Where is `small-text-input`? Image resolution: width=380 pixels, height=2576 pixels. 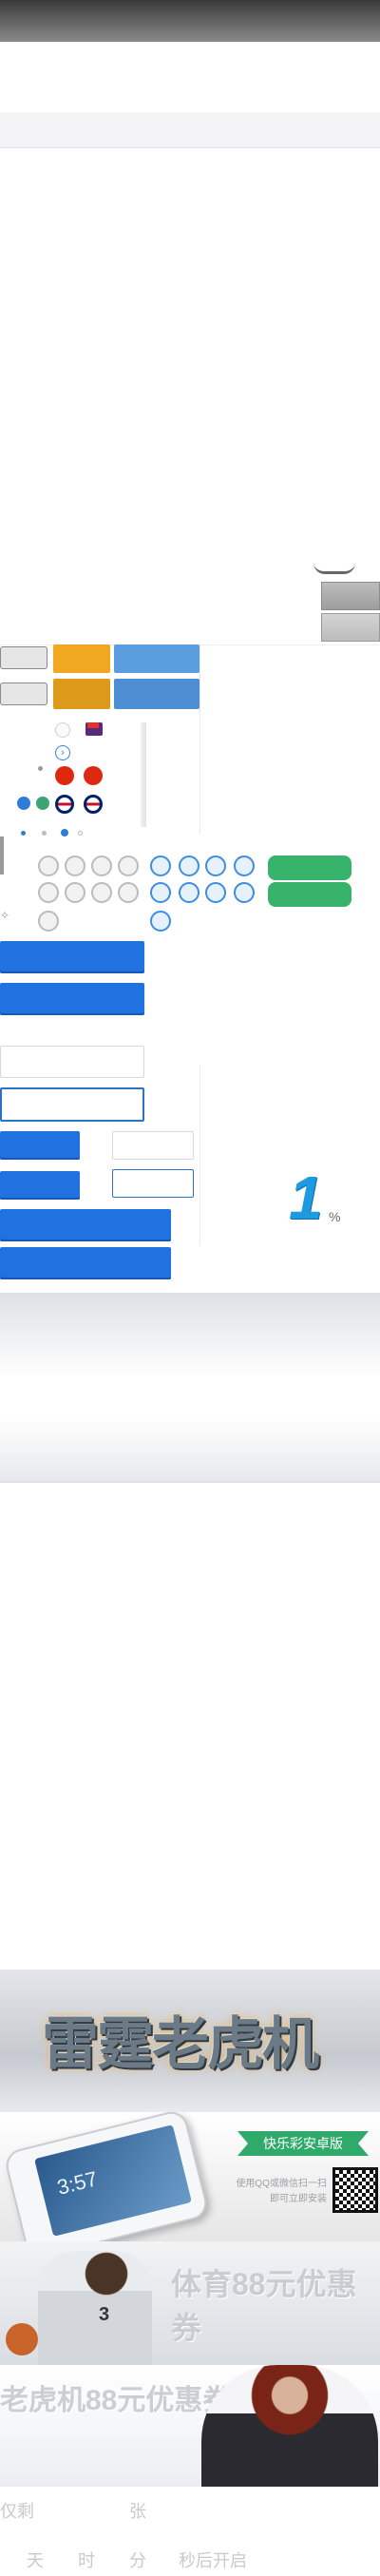
small-text-input is located at coordinates (153, 1145).